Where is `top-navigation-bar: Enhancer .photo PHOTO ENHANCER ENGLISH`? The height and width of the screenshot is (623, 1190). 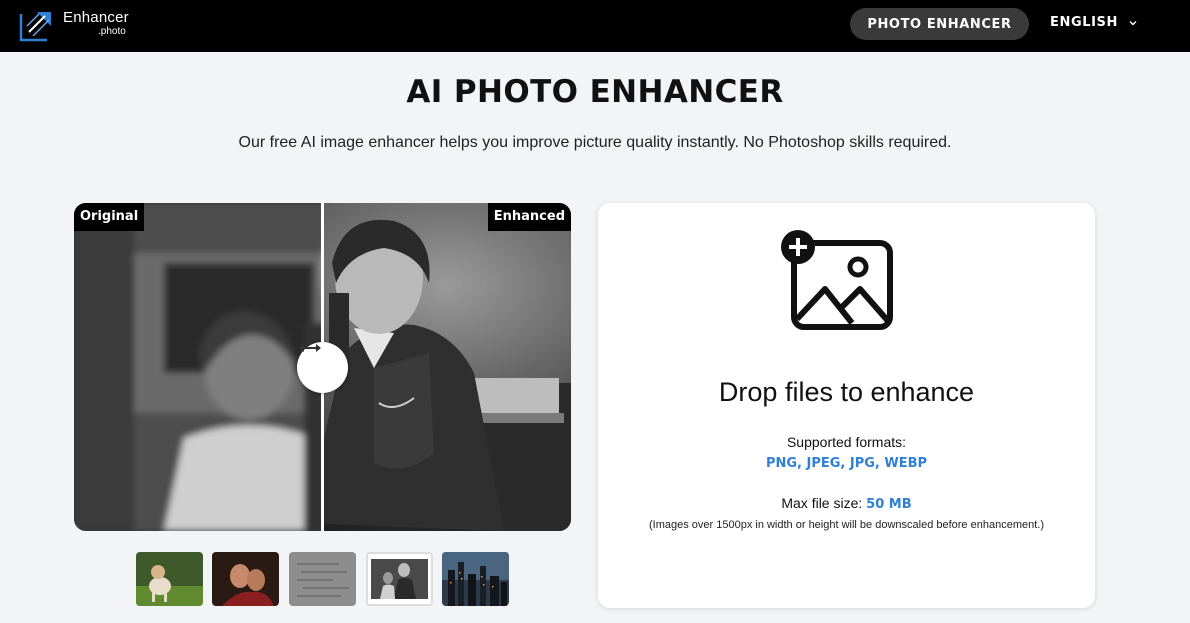 top-navigation-bar: Enhancer .photo PHOTO ENHANCER ENGLISH is located at coordinates (595, 26).